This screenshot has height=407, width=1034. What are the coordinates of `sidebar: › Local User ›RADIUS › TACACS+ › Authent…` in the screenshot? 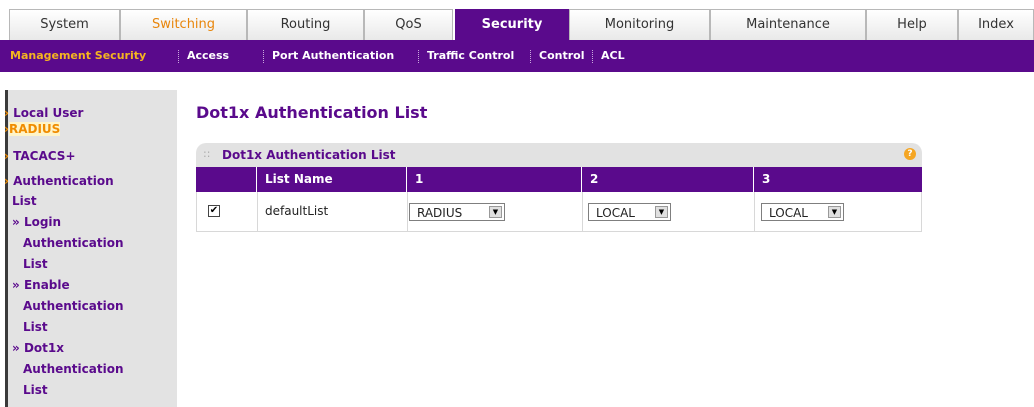 It's located at (90, 248).